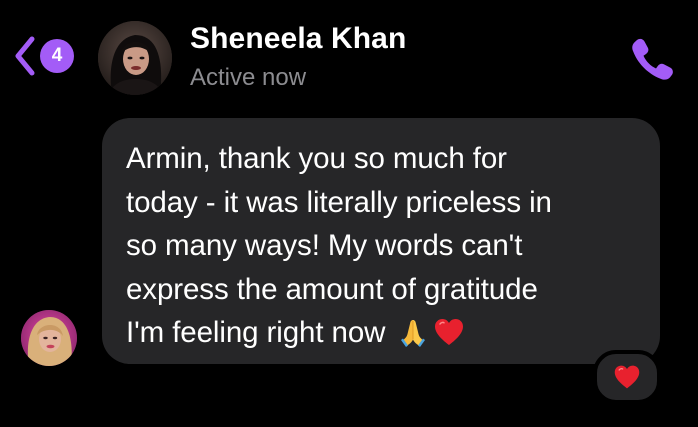 Image resolution: width=698 pixels, height=427 pixels. I want to click on sender-avatar-image, so click(49, 338).